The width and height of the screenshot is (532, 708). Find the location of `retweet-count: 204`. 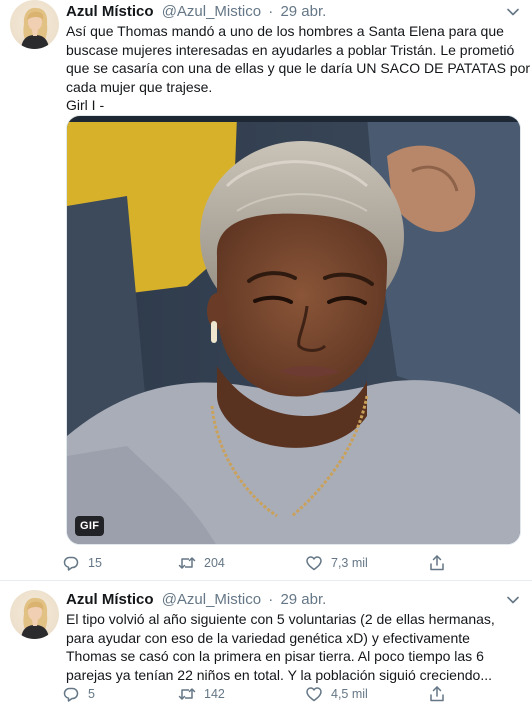

retweet-count: 204 is located at coordinates (214, 563).